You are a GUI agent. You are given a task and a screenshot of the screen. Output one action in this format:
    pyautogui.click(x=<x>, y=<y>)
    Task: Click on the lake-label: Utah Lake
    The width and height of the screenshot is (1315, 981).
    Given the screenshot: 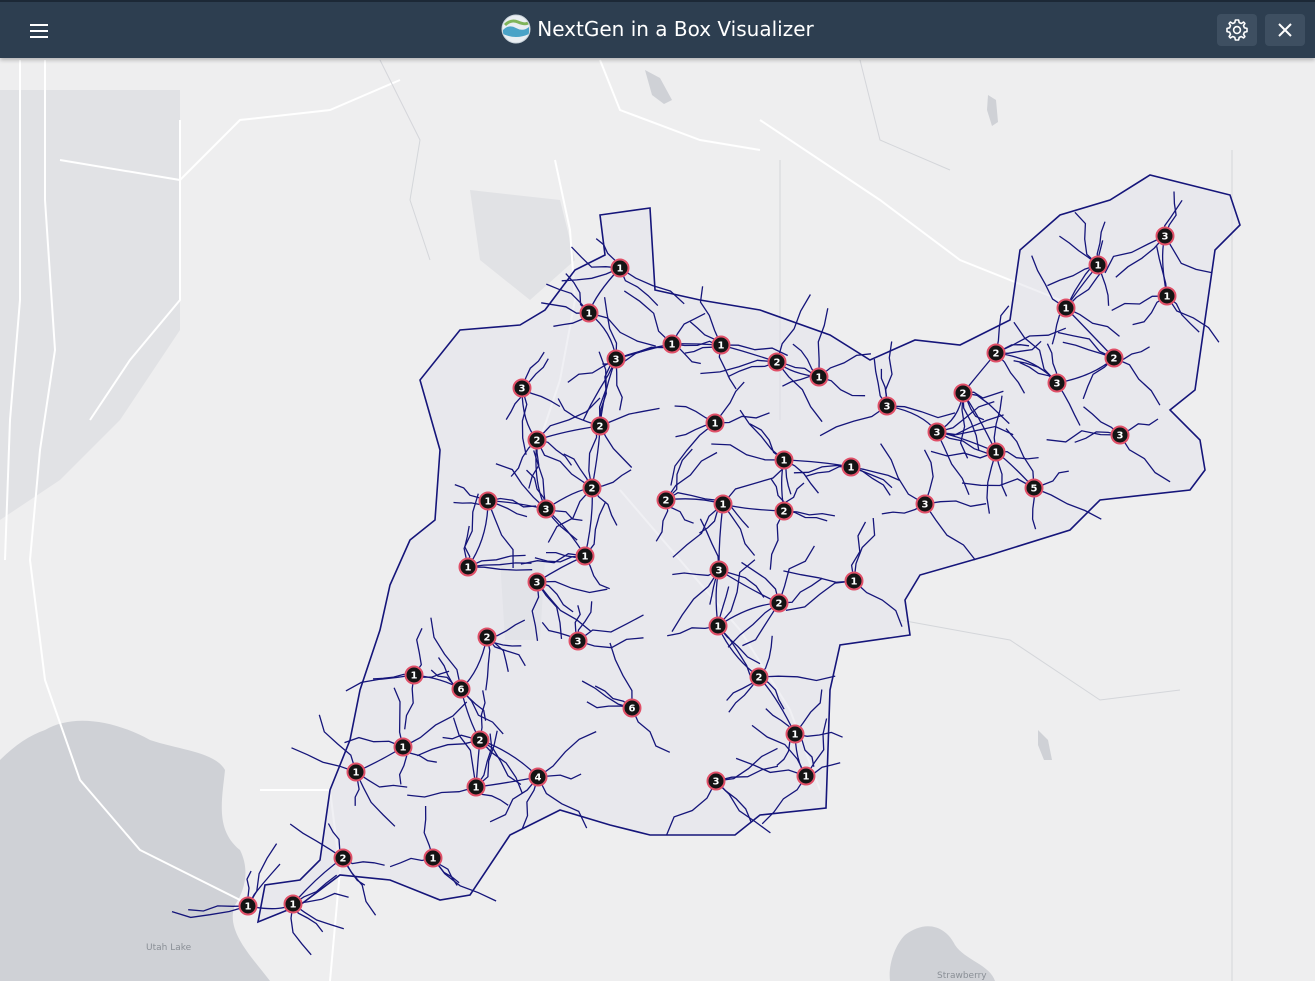 What is the action you would take?
    pyautogui.click(x=169, y=948)
    